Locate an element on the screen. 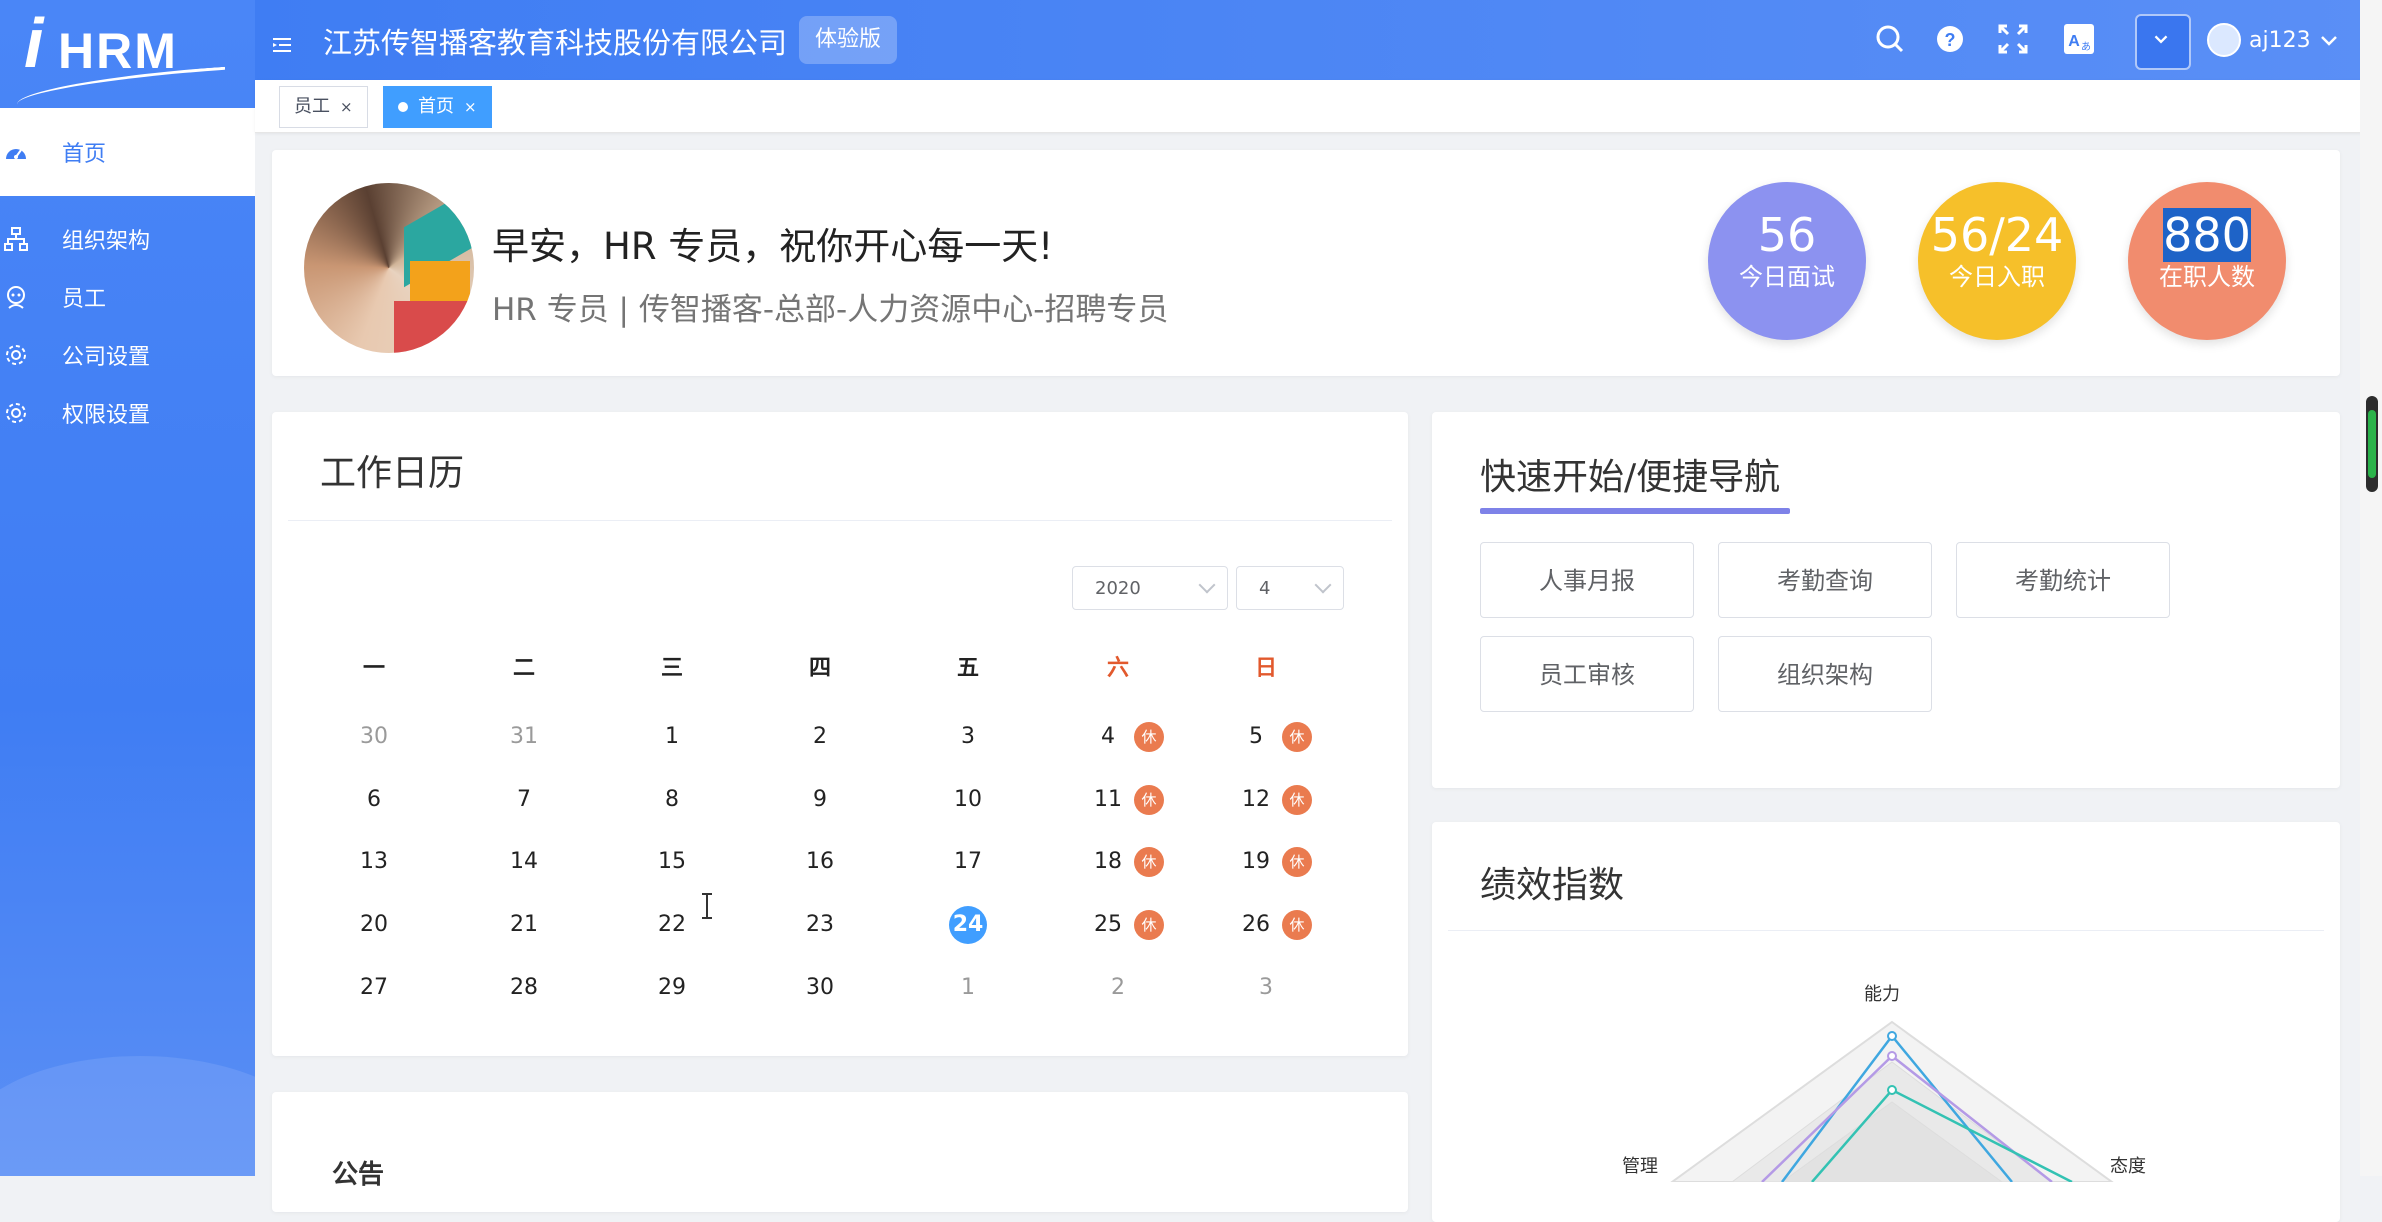 This screenshot has height=1222, width=2382. day-number: 30 is located at coordinates (820, 987).